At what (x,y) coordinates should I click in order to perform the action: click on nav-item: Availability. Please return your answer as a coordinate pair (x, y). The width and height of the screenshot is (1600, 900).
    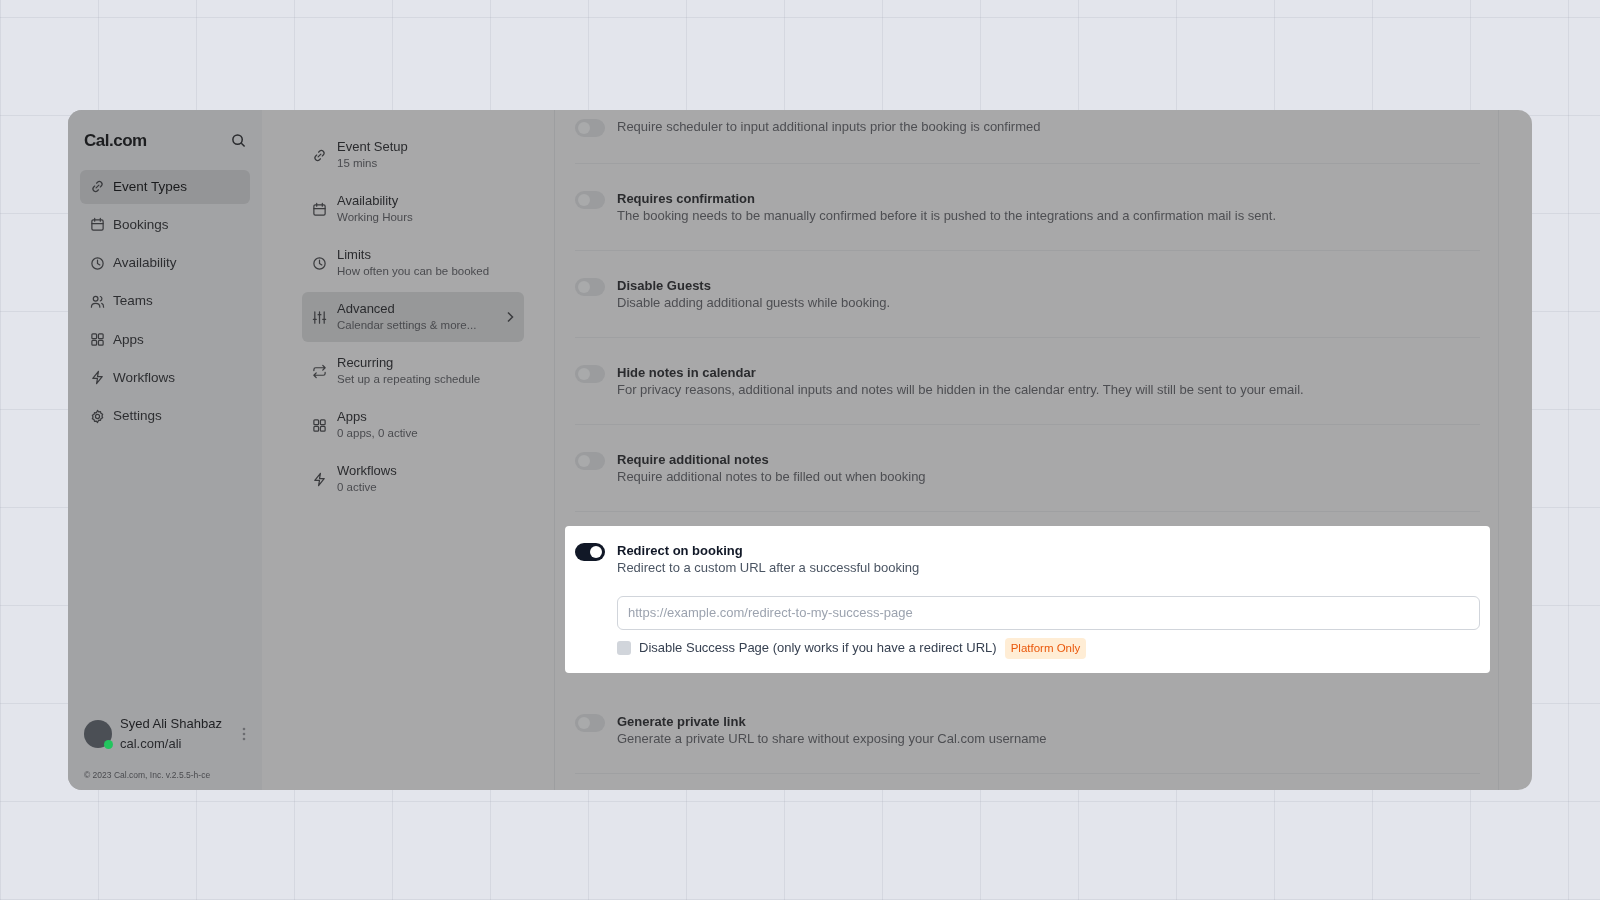
    Looking at the image, I should click on (165, 263).